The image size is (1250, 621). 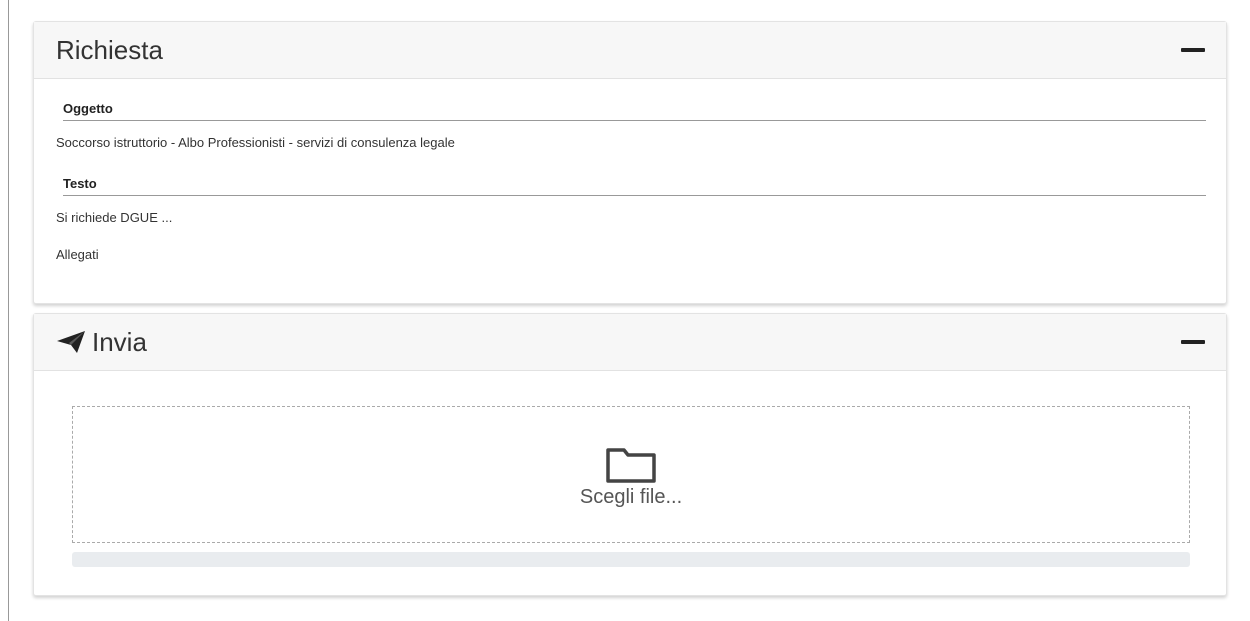 I want to click on testo-label: Testo, so click(x=634, y=186).